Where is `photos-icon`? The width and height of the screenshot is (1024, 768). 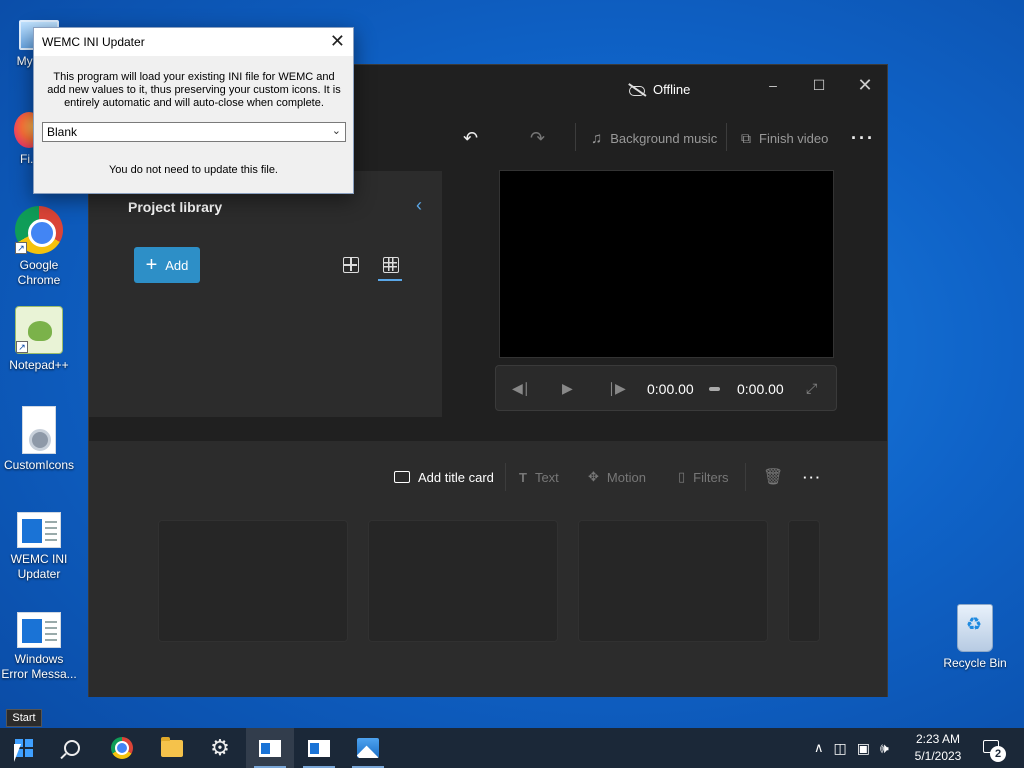
photos-icon is located at coordinates (368, 748).